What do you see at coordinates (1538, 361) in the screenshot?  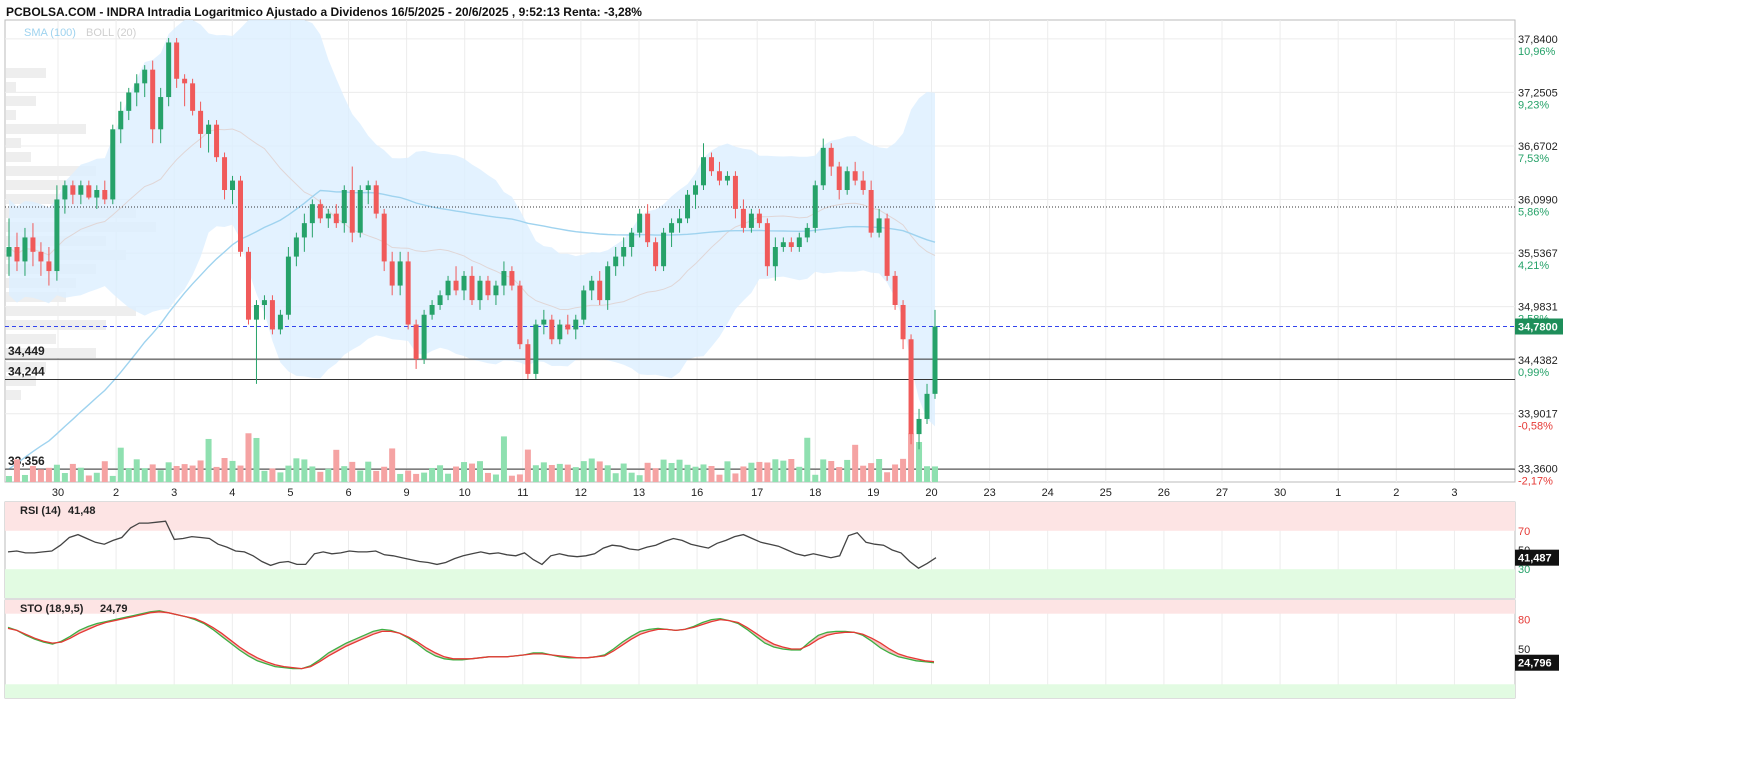 I see `price-tick-label: 34,4382` at bounding box center [1538, 361].